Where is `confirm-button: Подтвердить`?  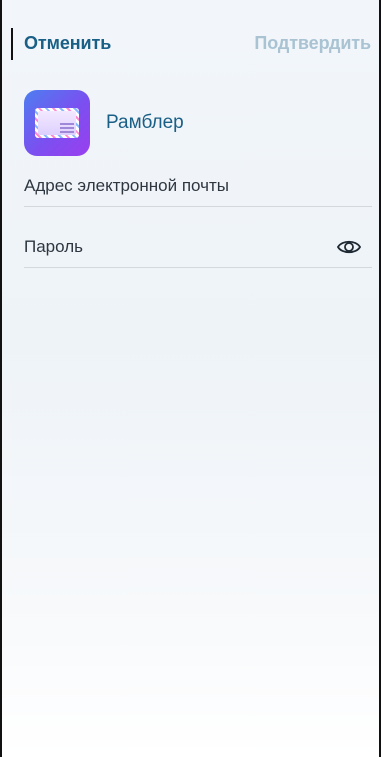 confirm-button: Подтвердить is located at coordinates (312, 43).